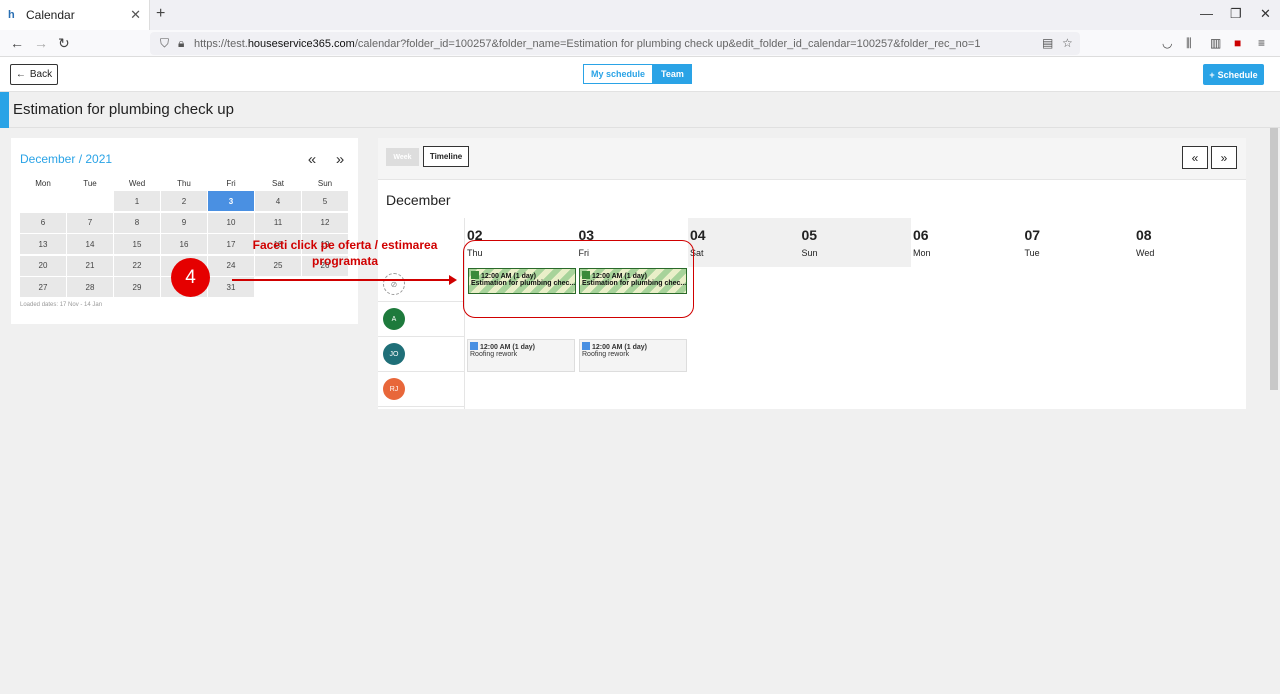 Image resolution: width=1280 pixels, height=694 pixels. What do you see at coordinates (1236, 14) in the screenshot?
I see `restore-icon: ❐` at bounding box center [1236, 14].